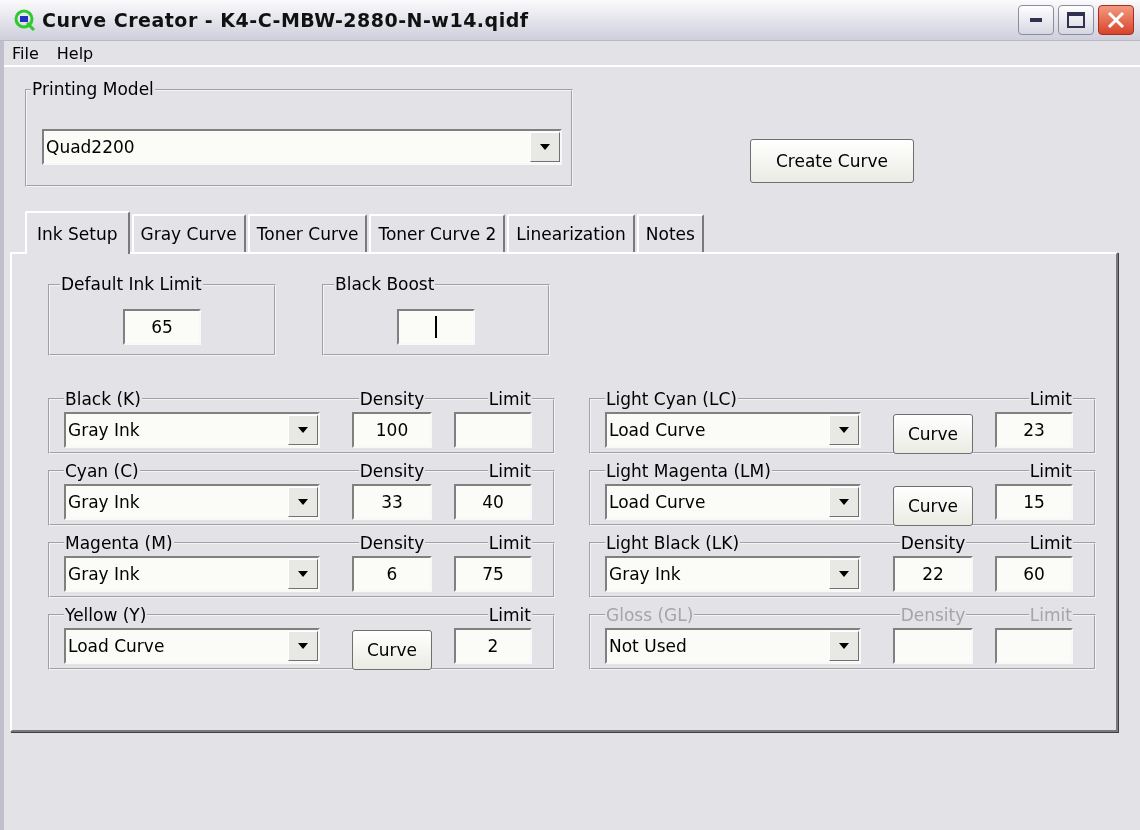 The height and width of the screenshot is (830, 1140). What do you see at coordinates (77, 232) in the screenshot?
I see `tab: Ink Setup` at bounding box center [77, 232].